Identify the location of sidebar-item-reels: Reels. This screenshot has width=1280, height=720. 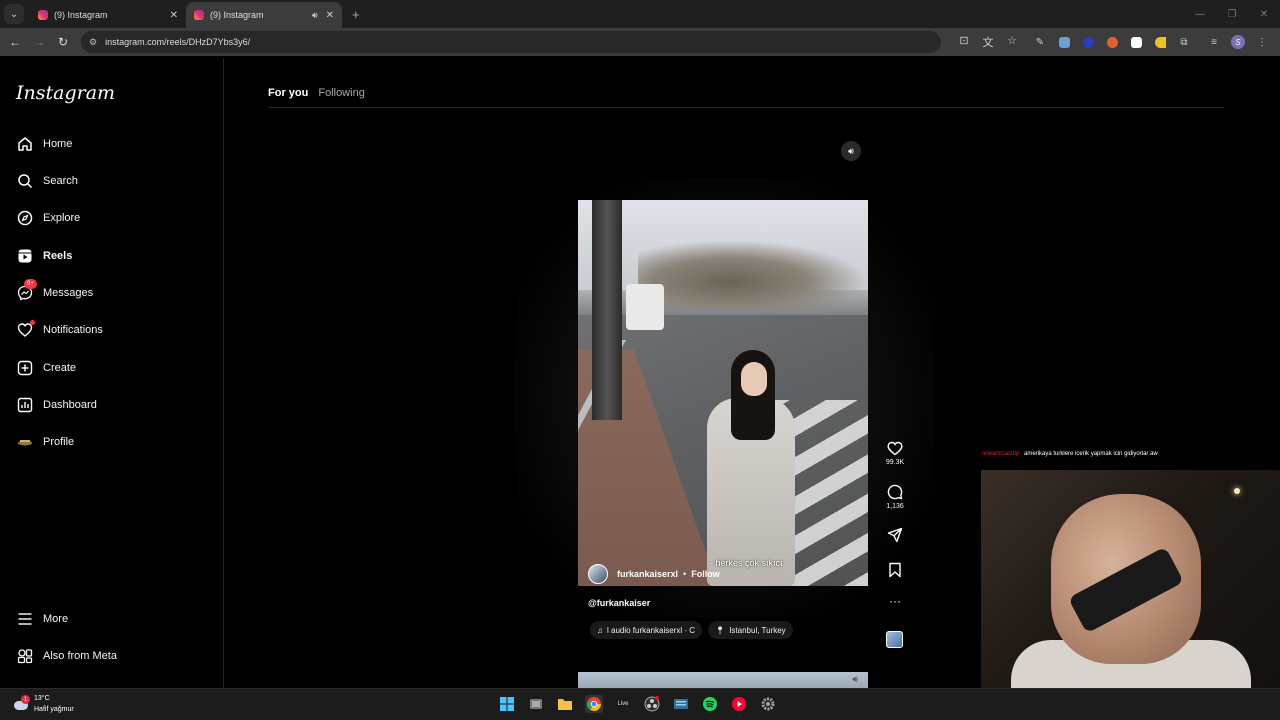
(44, 256).